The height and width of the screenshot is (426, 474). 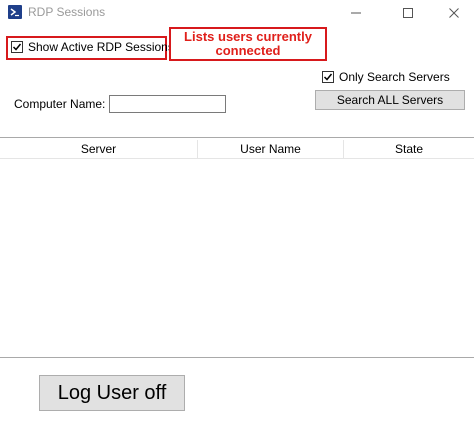 I want to click on maximize-icon, so click(x=408, y=13).